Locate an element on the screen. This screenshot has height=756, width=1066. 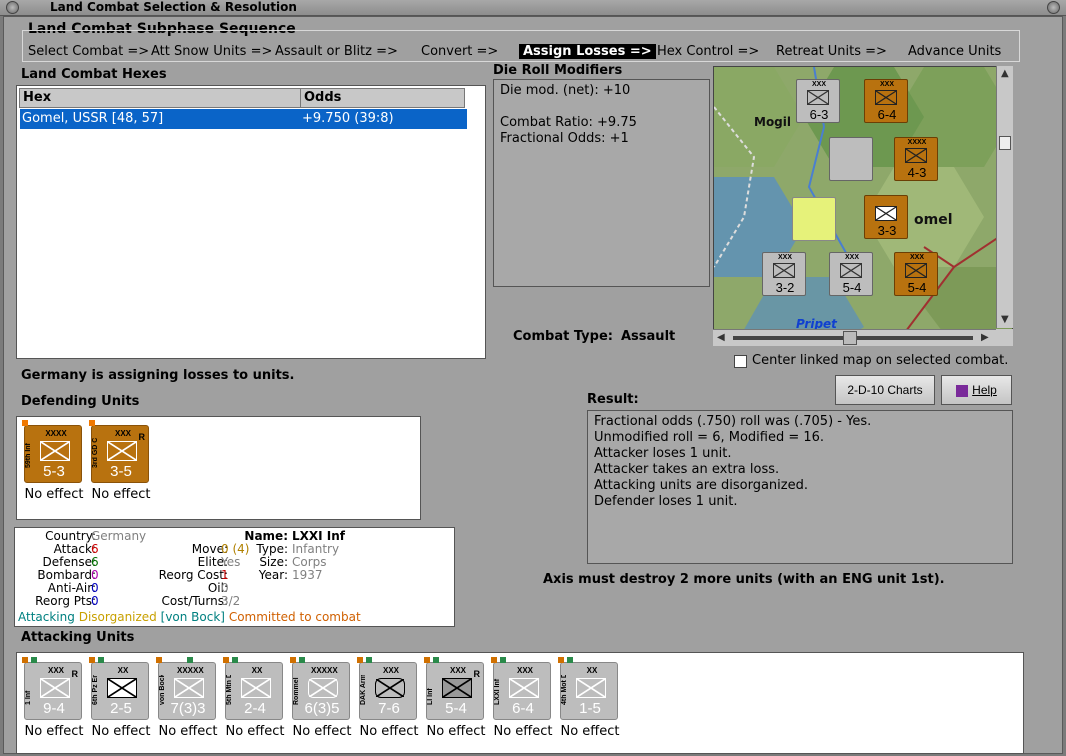
assigning-message: Germany is assigning losses to units. is located at coordinates (158, 375).